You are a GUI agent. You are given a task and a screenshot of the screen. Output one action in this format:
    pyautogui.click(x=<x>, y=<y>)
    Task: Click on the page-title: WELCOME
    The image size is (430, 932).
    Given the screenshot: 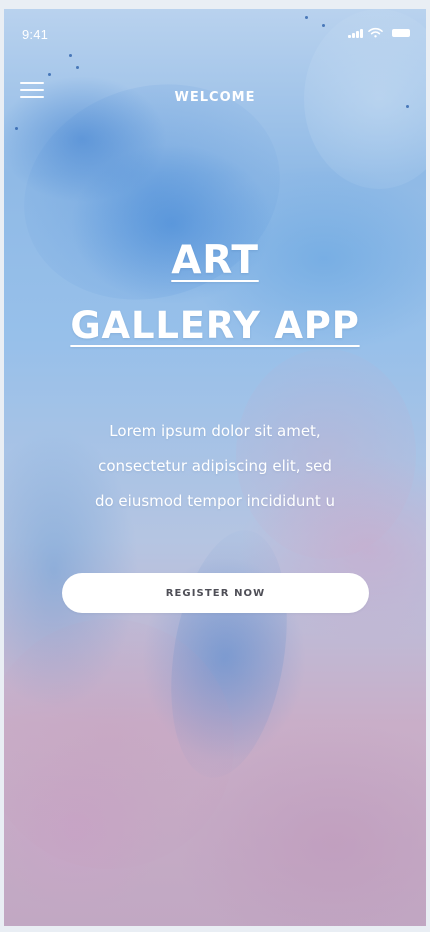 What is the action you would take?
    pyautogui.click(x=215, y=97)
    